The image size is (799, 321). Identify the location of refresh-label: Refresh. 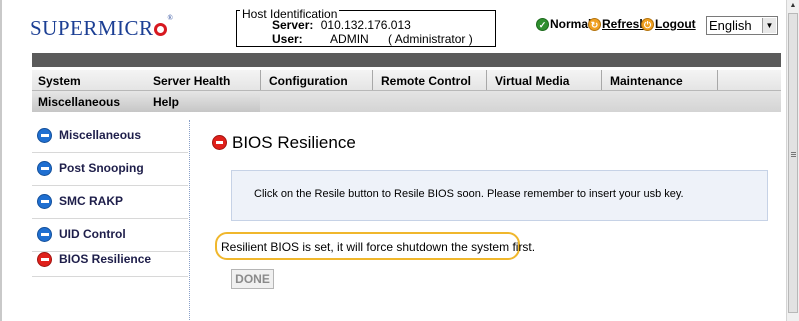
(624, 24).